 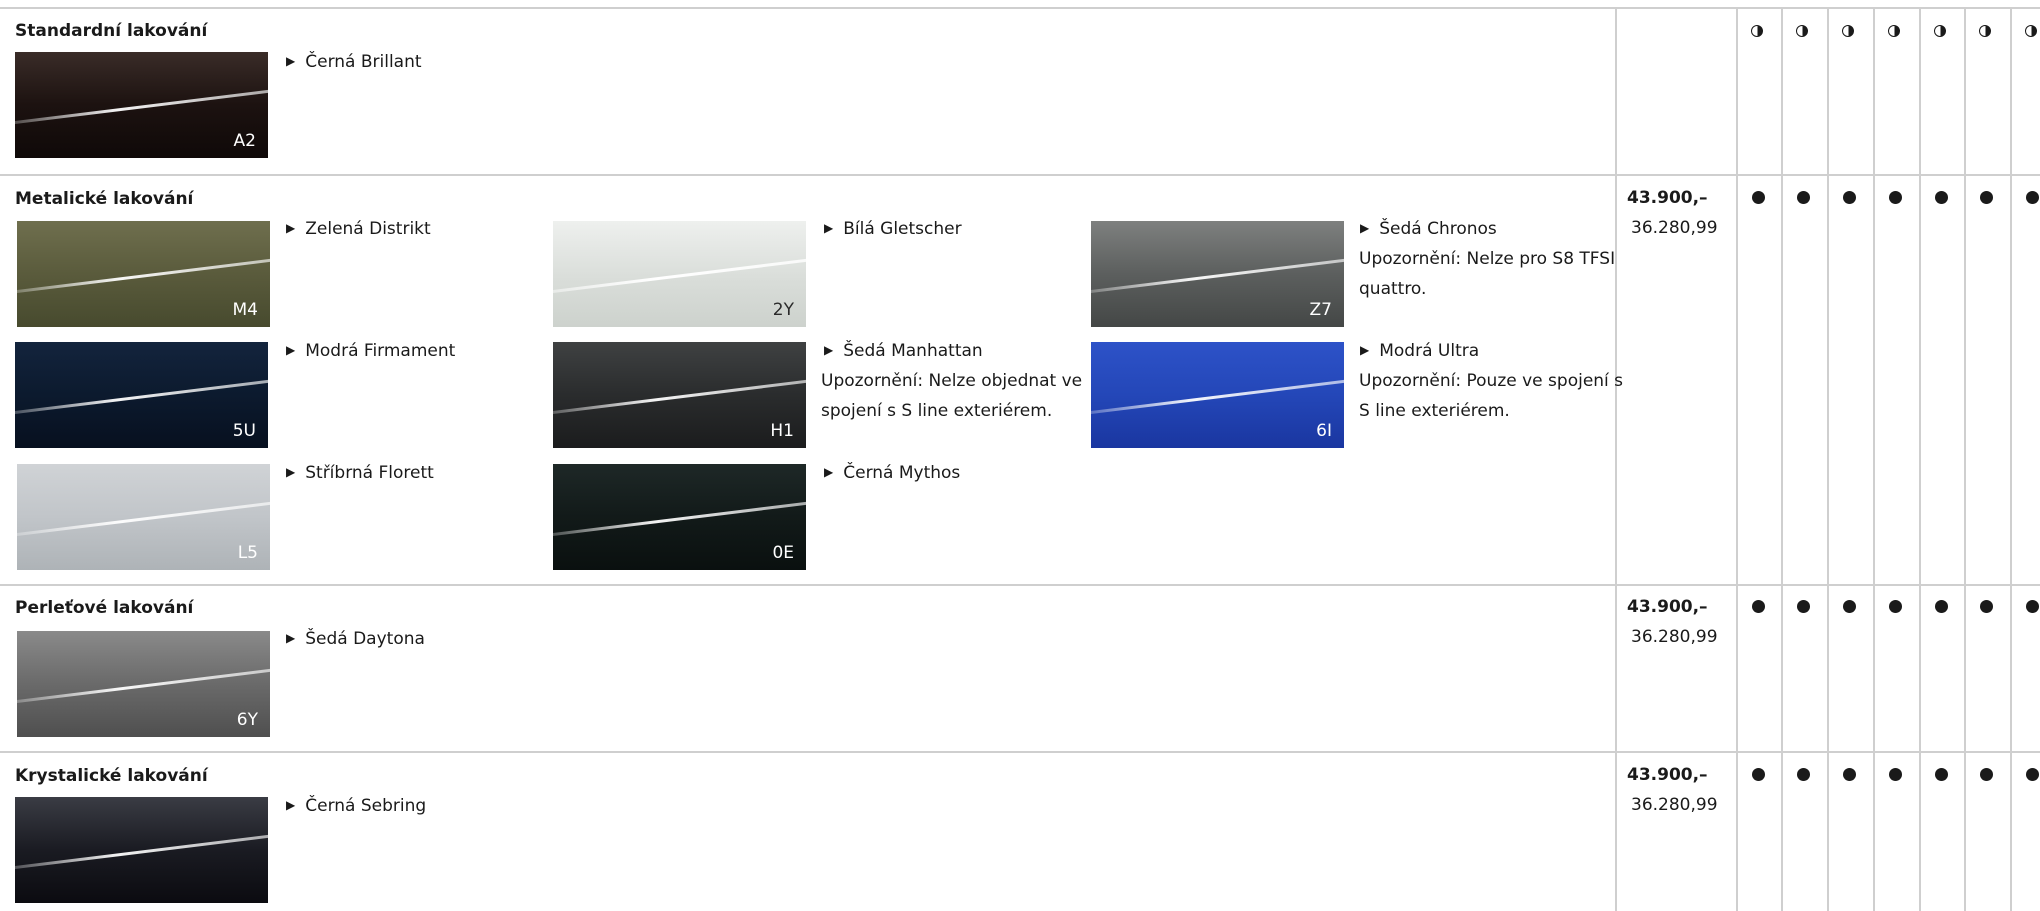 I want to click on color-swatch: H1, so click(x=679, y=395).